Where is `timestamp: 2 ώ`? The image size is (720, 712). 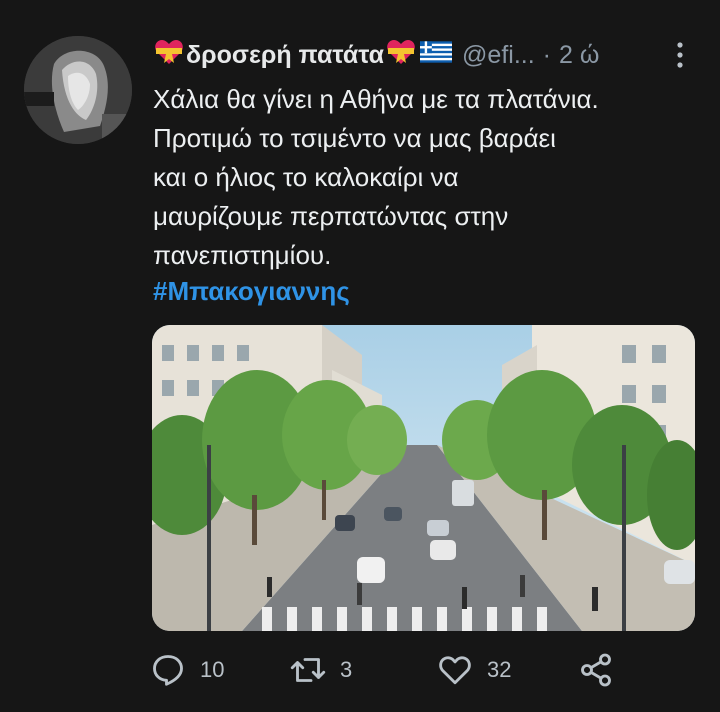
timestamp: 2 ώ is located at coordinates (579, 55).